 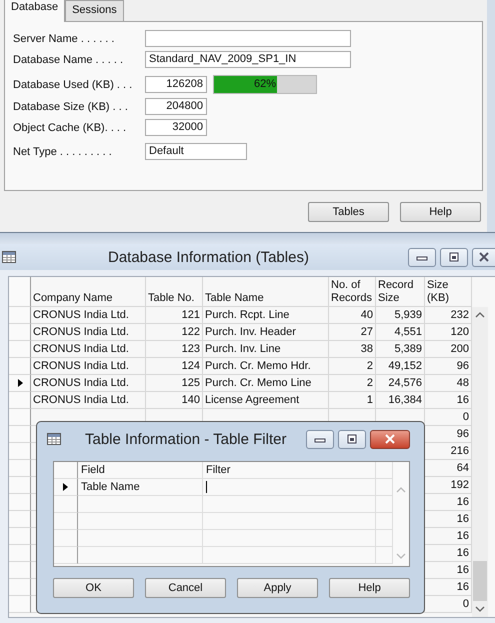 What do you see at coordinates (94, 10) in the screenshot?
I see `tab: Sessions` at bounding box center [94, 10].